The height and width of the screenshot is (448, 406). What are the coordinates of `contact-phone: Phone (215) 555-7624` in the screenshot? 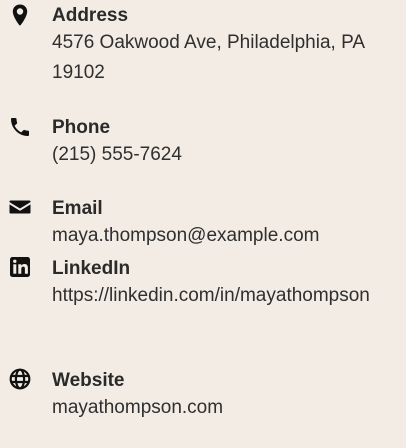 It's located at (203, 144).